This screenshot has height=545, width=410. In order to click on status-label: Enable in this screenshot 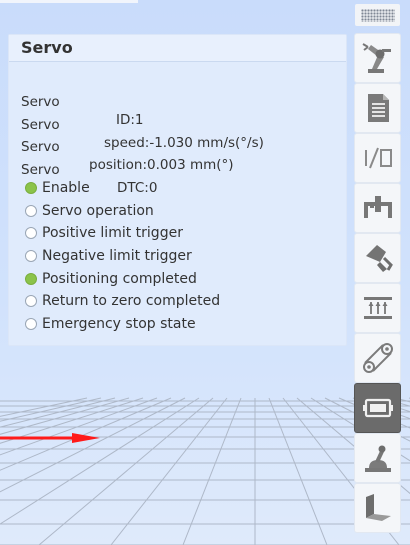, I will do `click(66, 188)`.